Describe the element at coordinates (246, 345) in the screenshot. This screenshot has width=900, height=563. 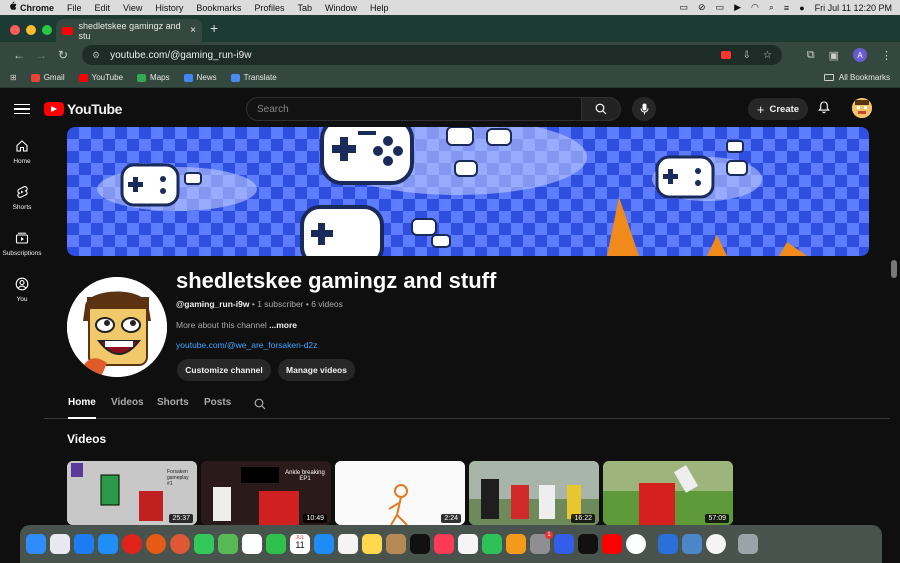
I see `channel-link: youtube.com/@we_are_forsaken-d2z` at that location.